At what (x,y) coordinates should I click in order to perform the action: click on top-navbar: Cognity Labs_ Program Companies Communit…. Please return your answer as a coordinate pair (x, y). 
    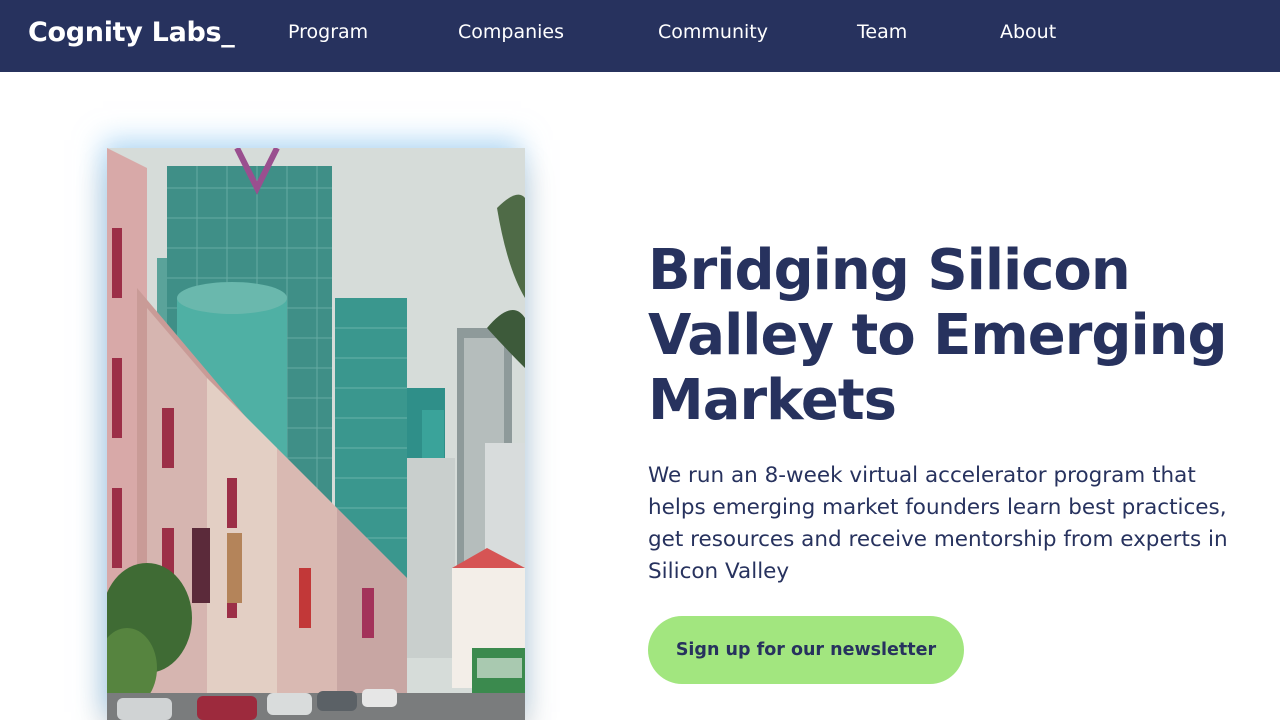
    Looking at the image, I should click on (640, 36).